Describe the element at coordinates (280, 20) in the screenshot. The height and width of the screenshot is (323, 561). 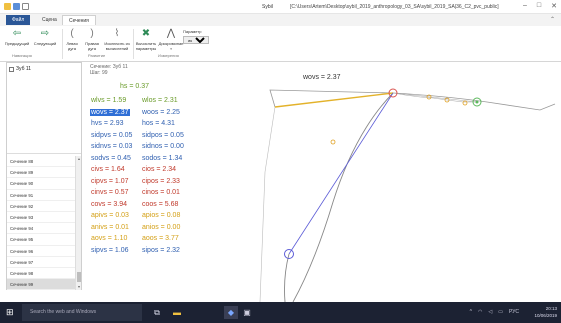
I see `ribbon-tabs: Файл Сцена Сечения ⌃` at that location.